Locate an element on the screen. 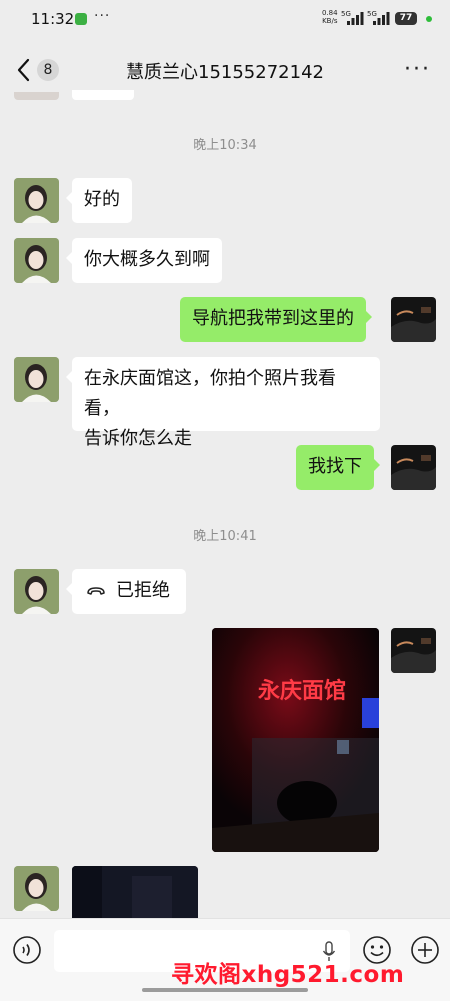 The width and height of the screenshot is (450, 1001). privacy-indicator-dot is located at coordinates (429, 19).